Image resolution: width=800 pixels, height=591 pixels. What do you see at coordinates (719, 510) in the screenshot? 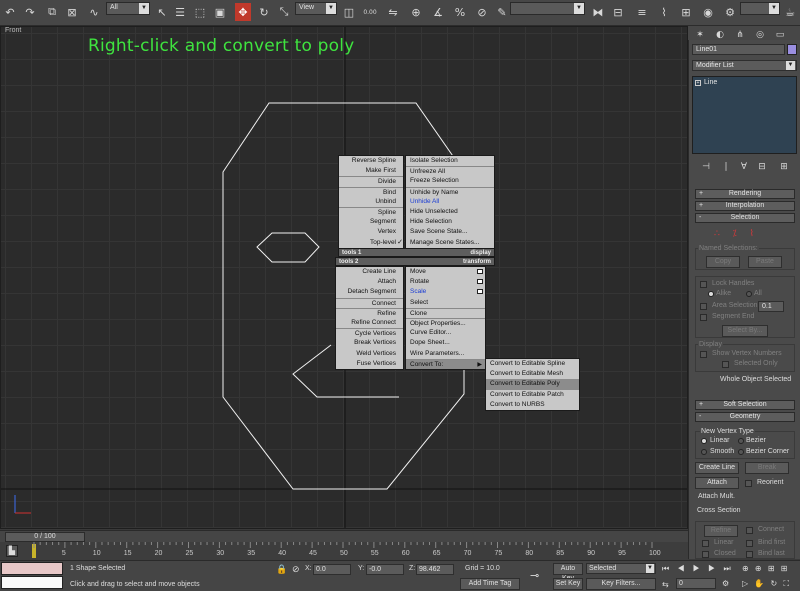
I see `cross-section-button: Cross Section` at bounding box center [719, 510].